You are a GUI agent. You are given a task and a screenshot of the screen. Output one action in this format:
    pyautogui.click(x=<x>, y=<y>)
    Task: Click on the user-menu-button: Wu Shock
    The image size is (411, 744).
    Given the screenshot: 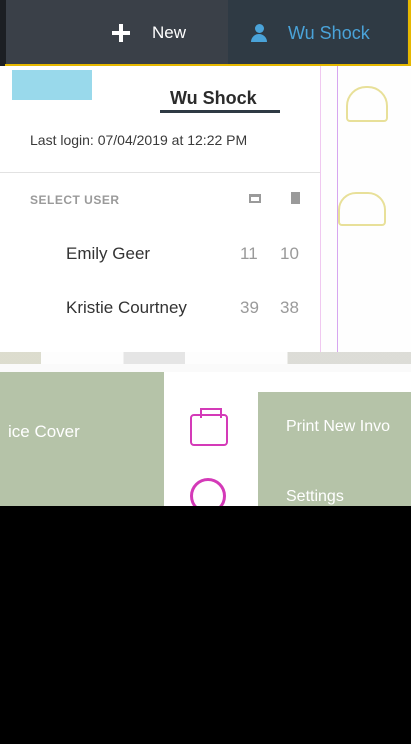 What is the action you would take?
    pyautogui.click(x=317, y=33)
    